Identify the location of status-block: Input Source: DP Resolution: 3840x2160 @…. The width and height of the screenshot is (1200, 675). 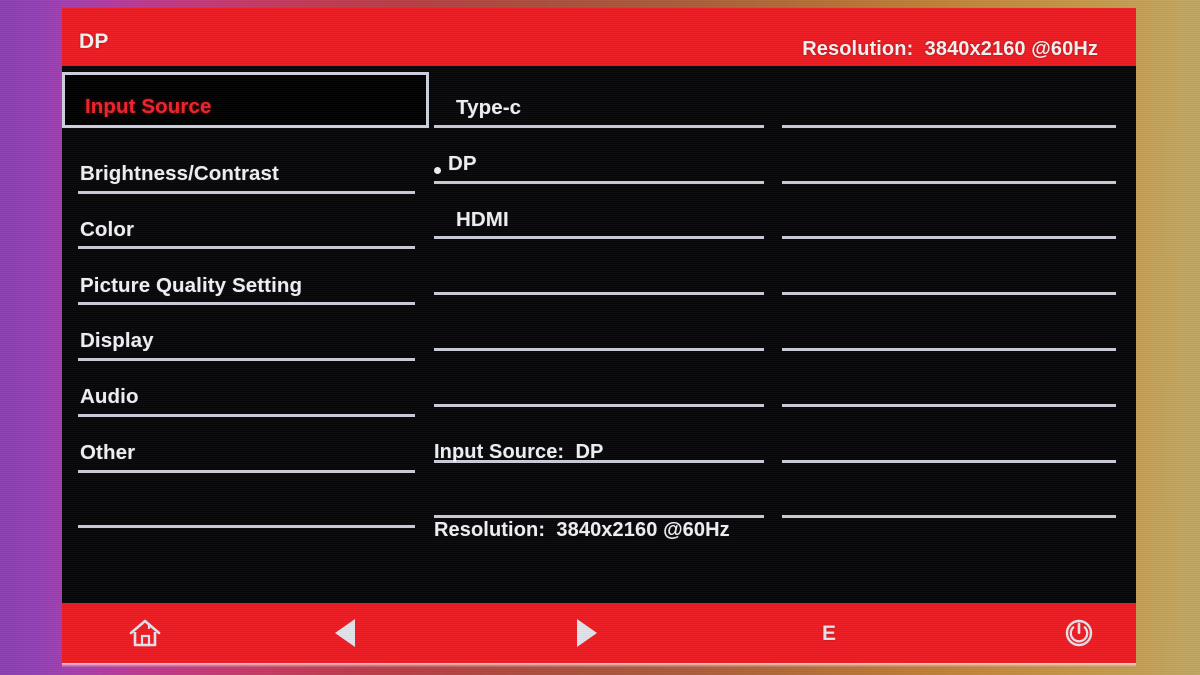
(582, 491).